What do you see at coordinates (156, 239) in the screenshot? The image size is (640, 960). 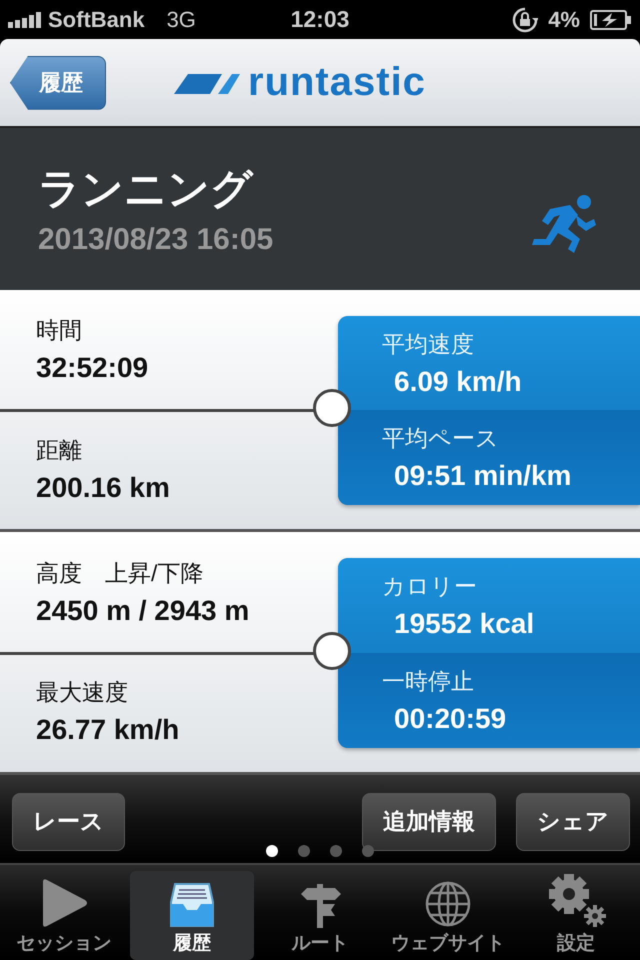 I see `activity-date: 2013/08/23 16:05` at bounding box center [156, 239].